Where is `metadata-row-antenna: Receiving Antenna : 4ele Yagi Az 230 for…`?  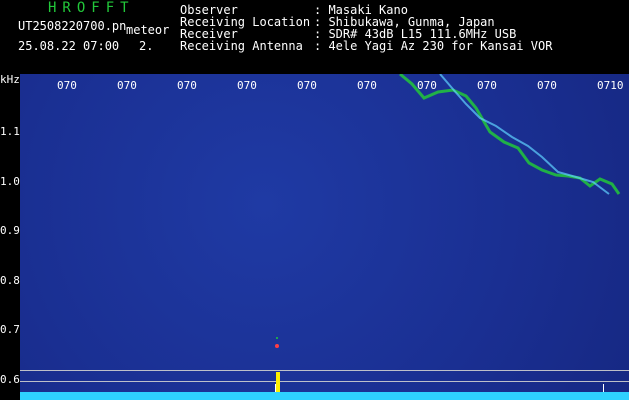 metadata-row-antenna: Receiving Antenna : 4ele Yagi Az 230 for… is located at coordinates (366, 46).